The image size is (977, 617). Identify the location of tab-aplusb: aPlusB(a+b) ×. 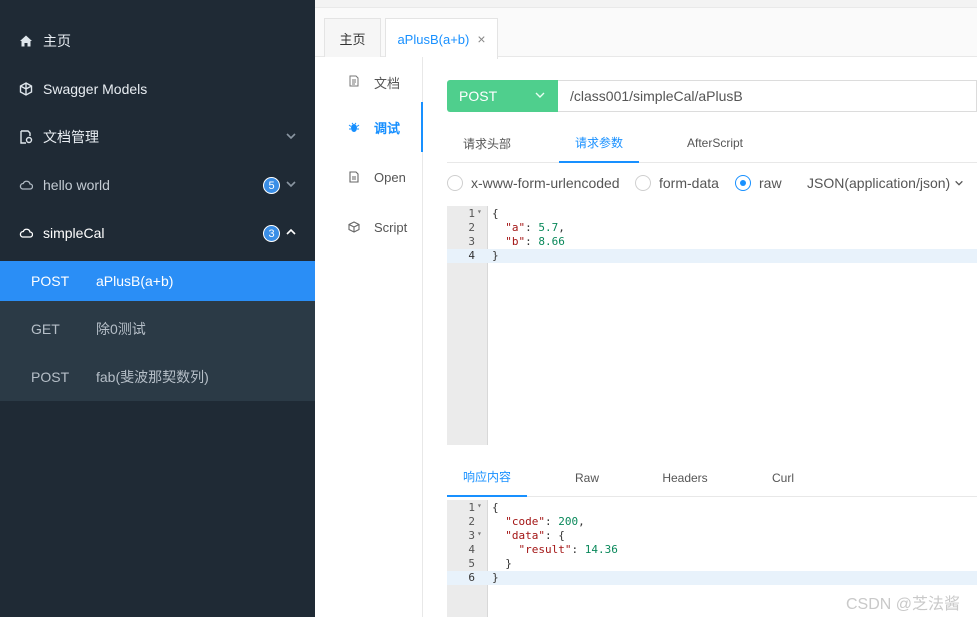
(441, 38).